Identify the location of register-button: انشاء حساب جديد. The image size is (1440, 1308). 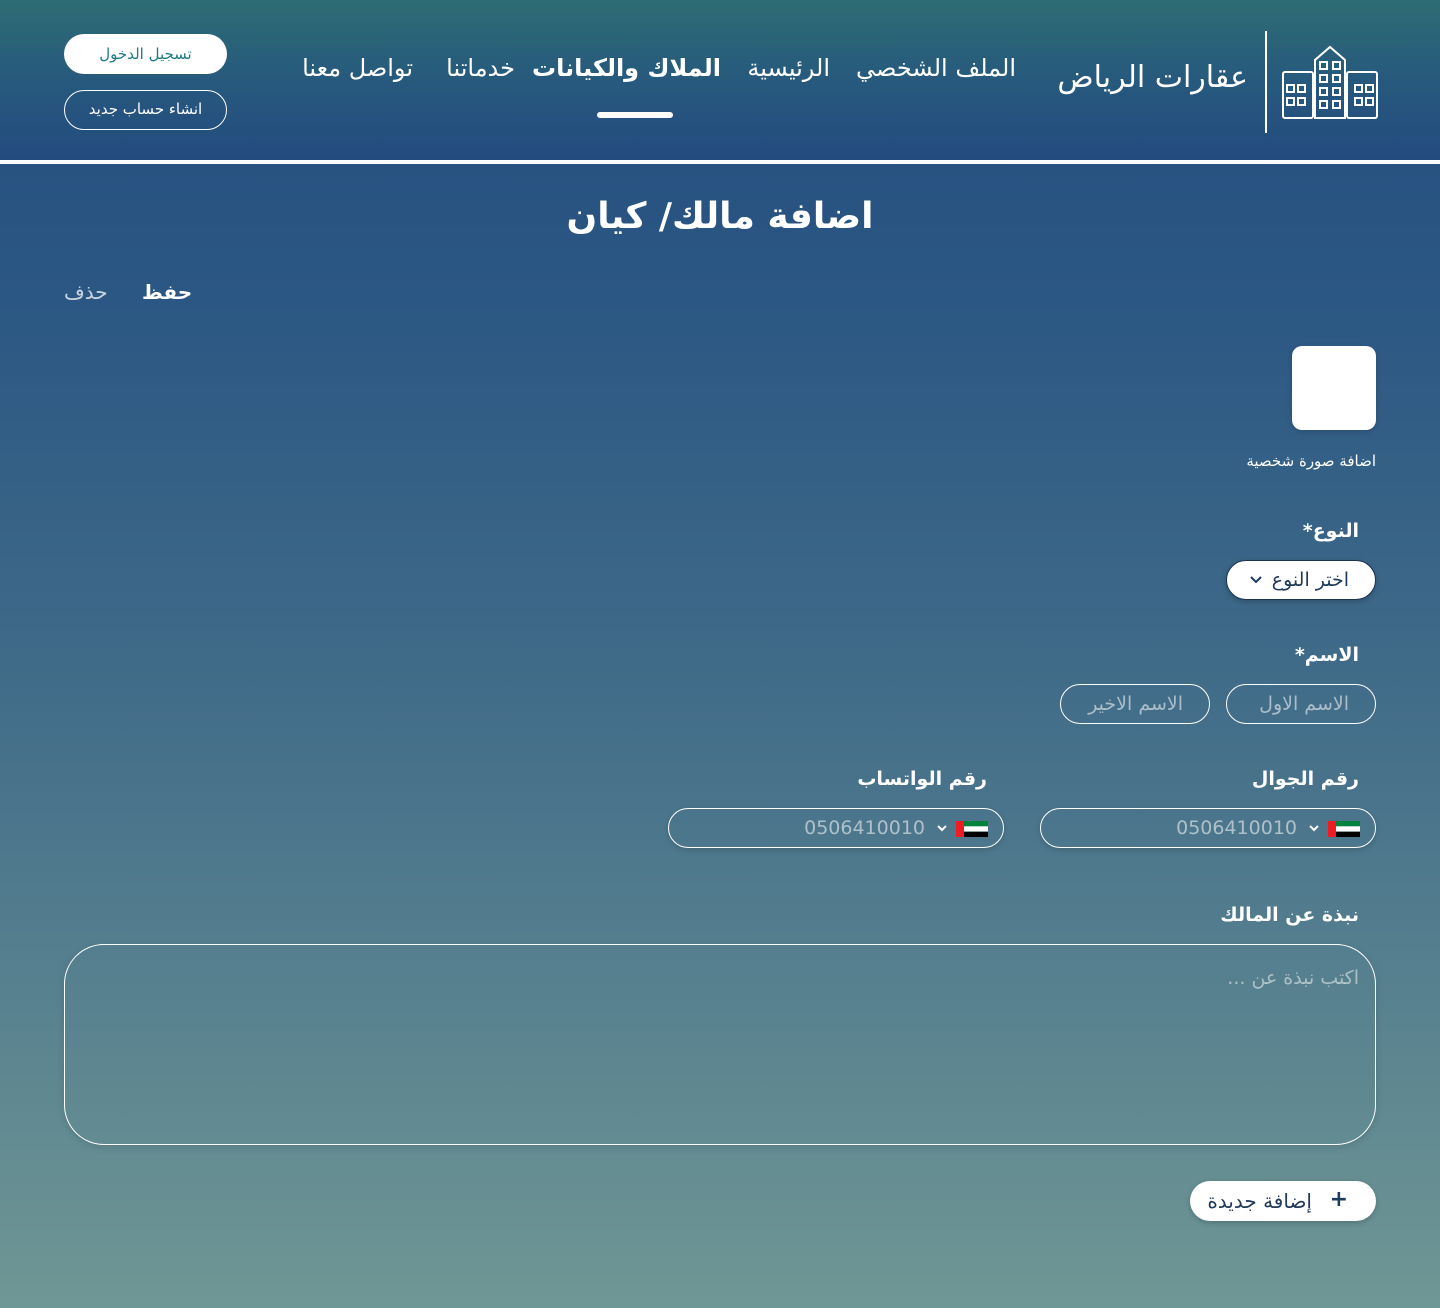
(145, 110).